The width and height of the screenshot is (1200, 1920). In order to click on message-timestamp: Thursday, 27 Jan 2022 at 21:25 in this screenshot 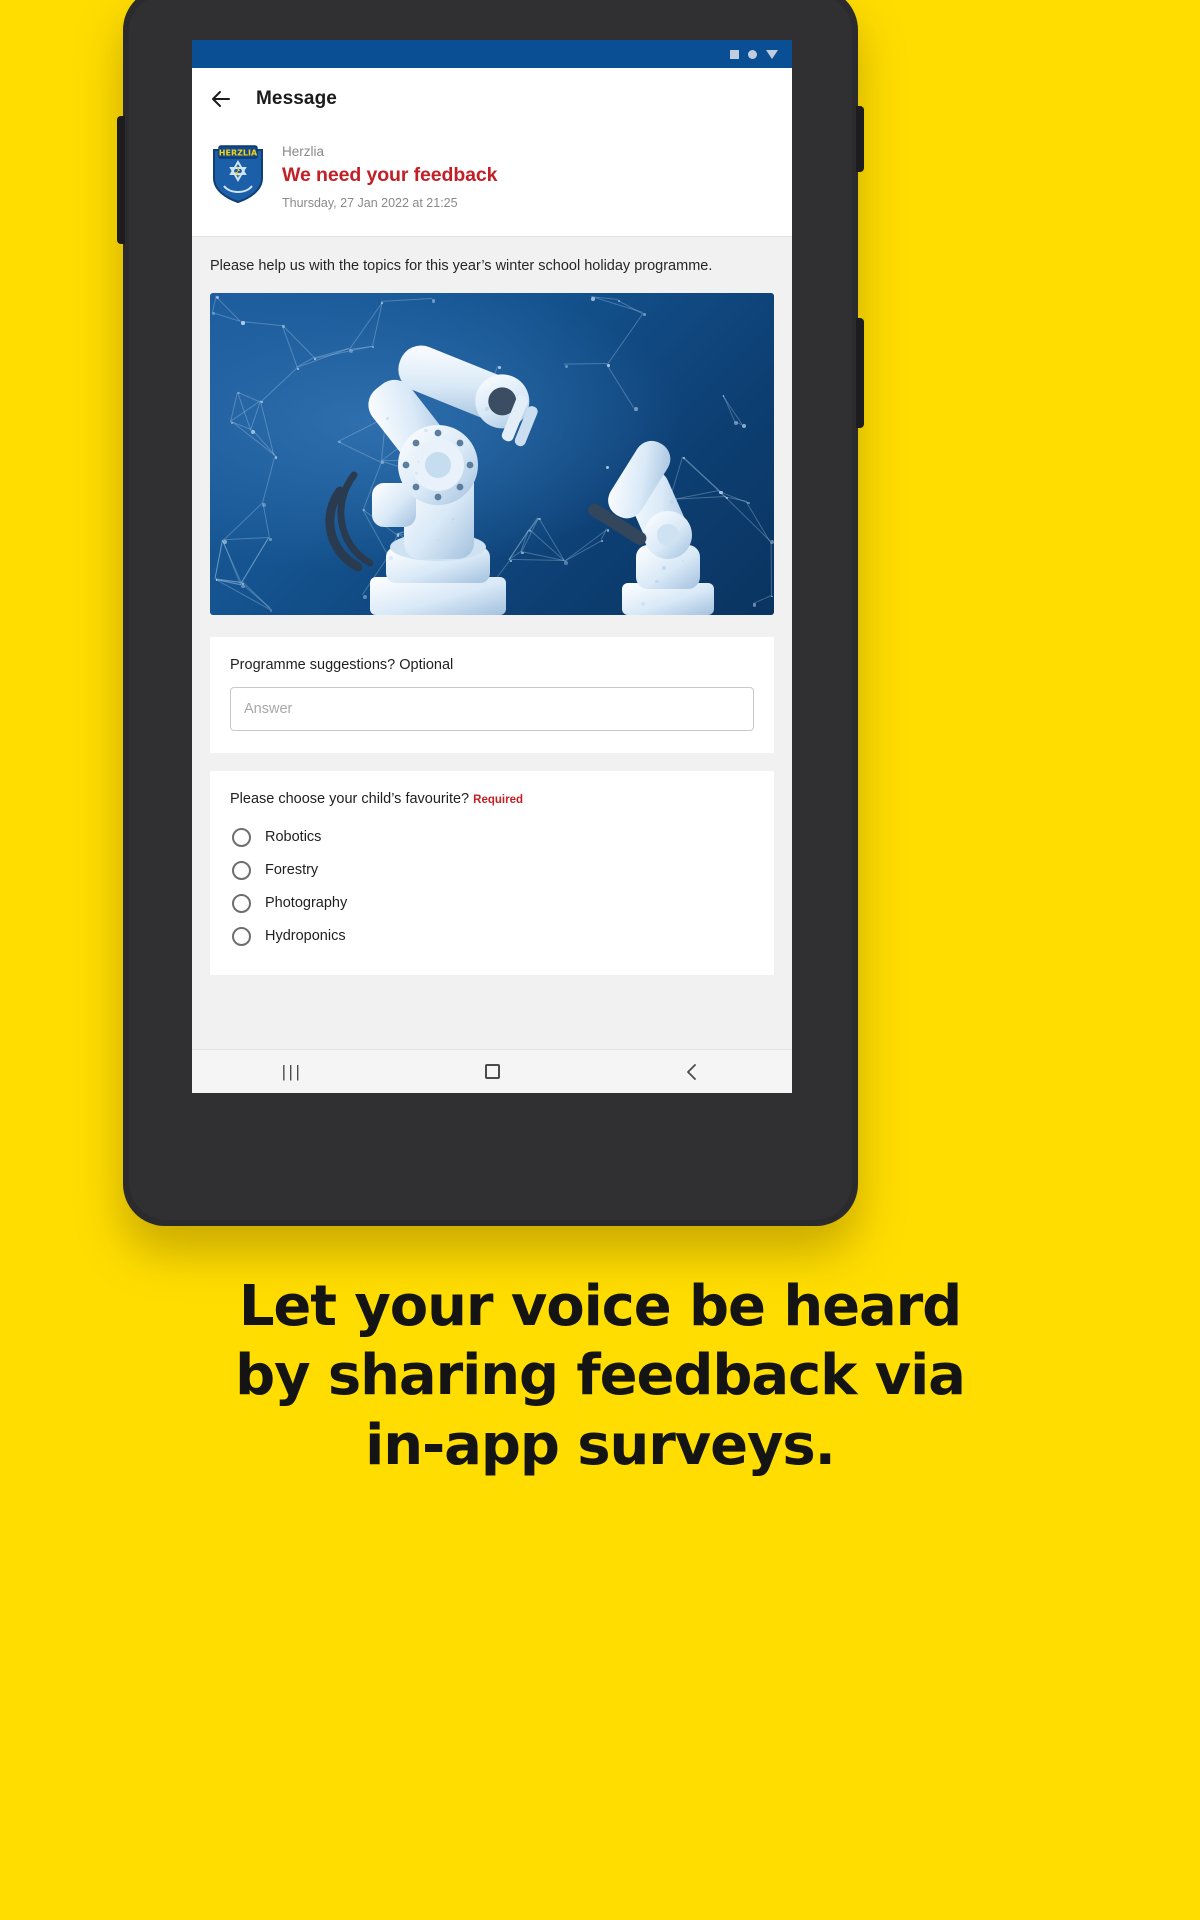, I will do `click(370, 203)`.